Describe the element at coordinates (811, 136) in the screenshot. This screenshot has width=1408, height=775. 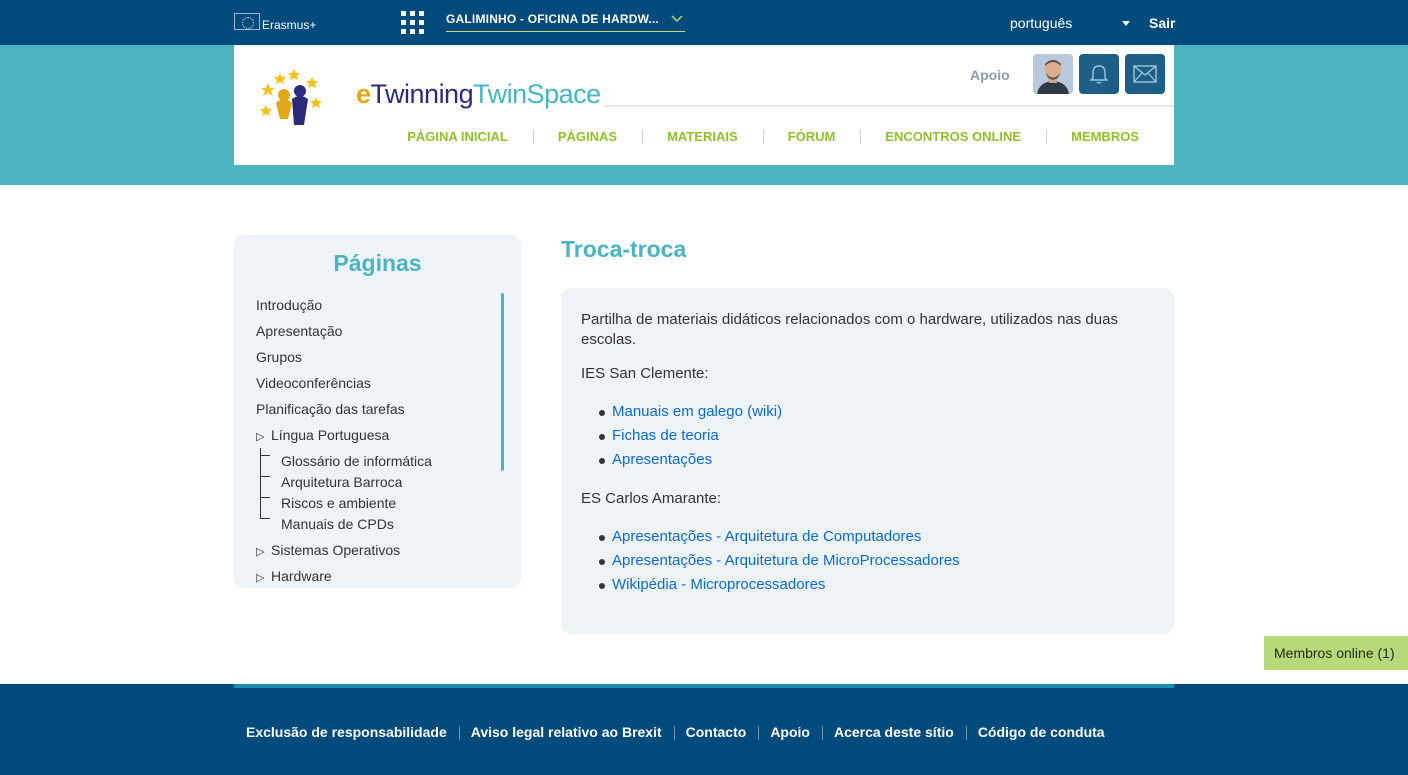
I see `nav-forum: FÓRUM` at that location.